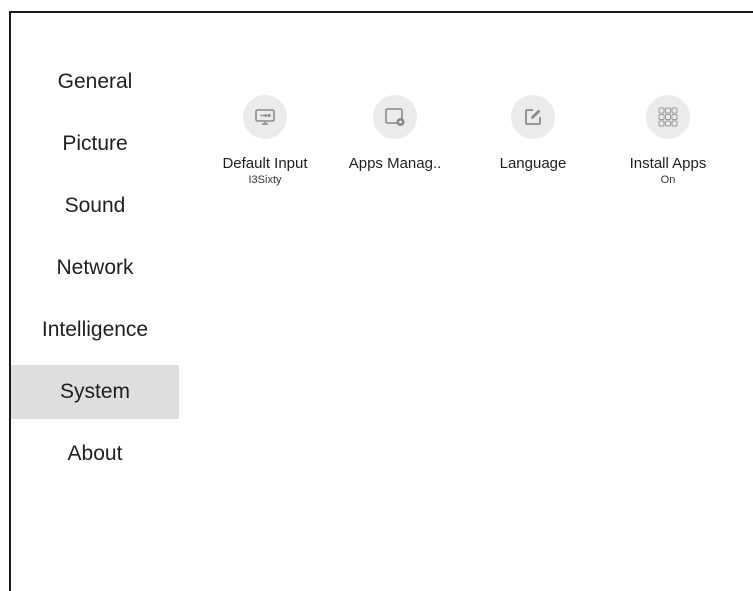 The width and height of the screenshot is (753, 591). I want to click on sidebar-item-general: General, so click(95, 82).